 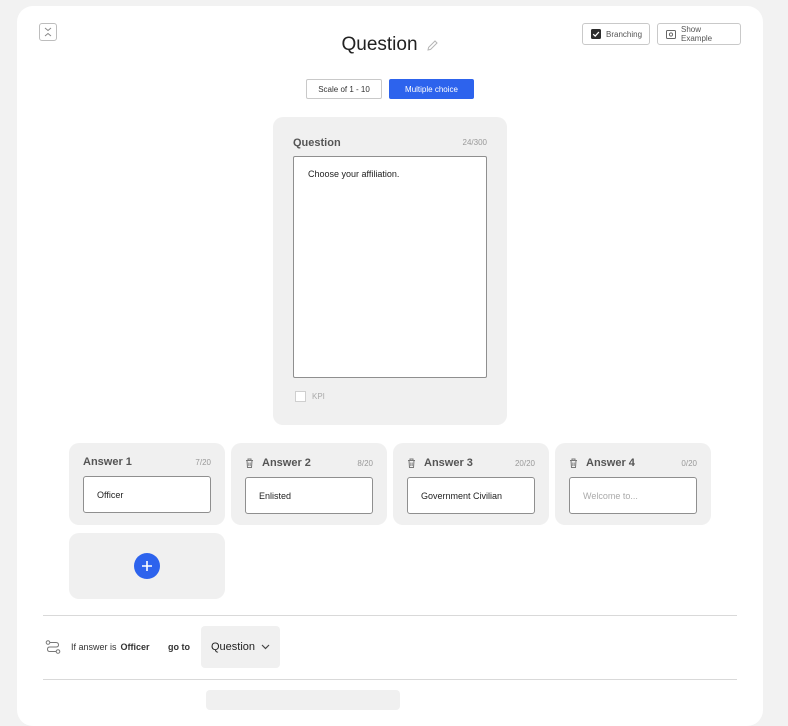 What do you see at coordinates (610, 463) in the screenshot?
I see `answer-label: Answer 4` at bounding box center [610, 463].